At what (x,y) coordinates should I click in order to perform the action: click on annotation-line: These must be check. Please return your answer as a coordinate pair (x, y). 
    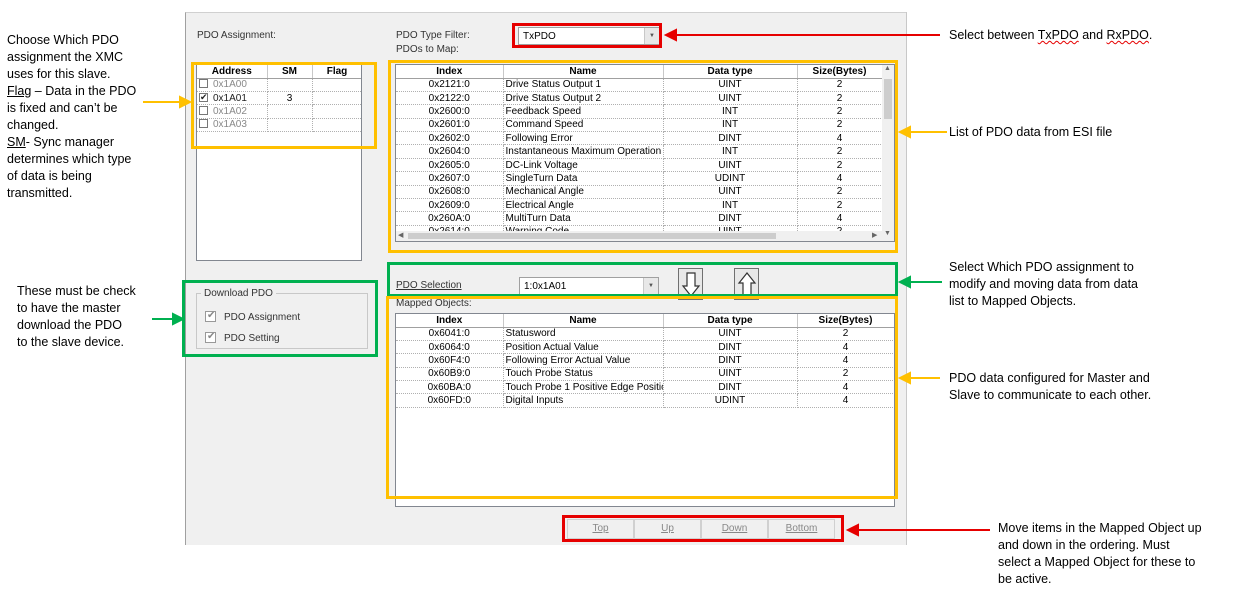
    Looking at the image, I should click on (76, 291).